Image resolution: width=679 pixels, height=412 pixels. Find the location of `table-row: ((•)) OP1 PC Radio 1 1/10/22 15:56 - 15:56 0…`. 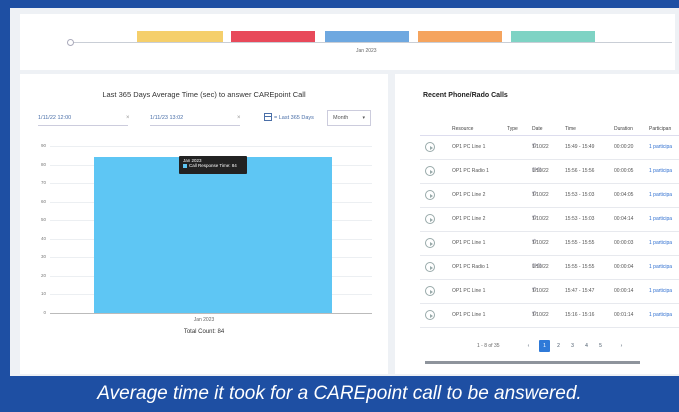

table-row: ((•)) OP1 PC Radio 1 1/10/22 15:56 - 15:56 0… is located at coordinates (549, 172).